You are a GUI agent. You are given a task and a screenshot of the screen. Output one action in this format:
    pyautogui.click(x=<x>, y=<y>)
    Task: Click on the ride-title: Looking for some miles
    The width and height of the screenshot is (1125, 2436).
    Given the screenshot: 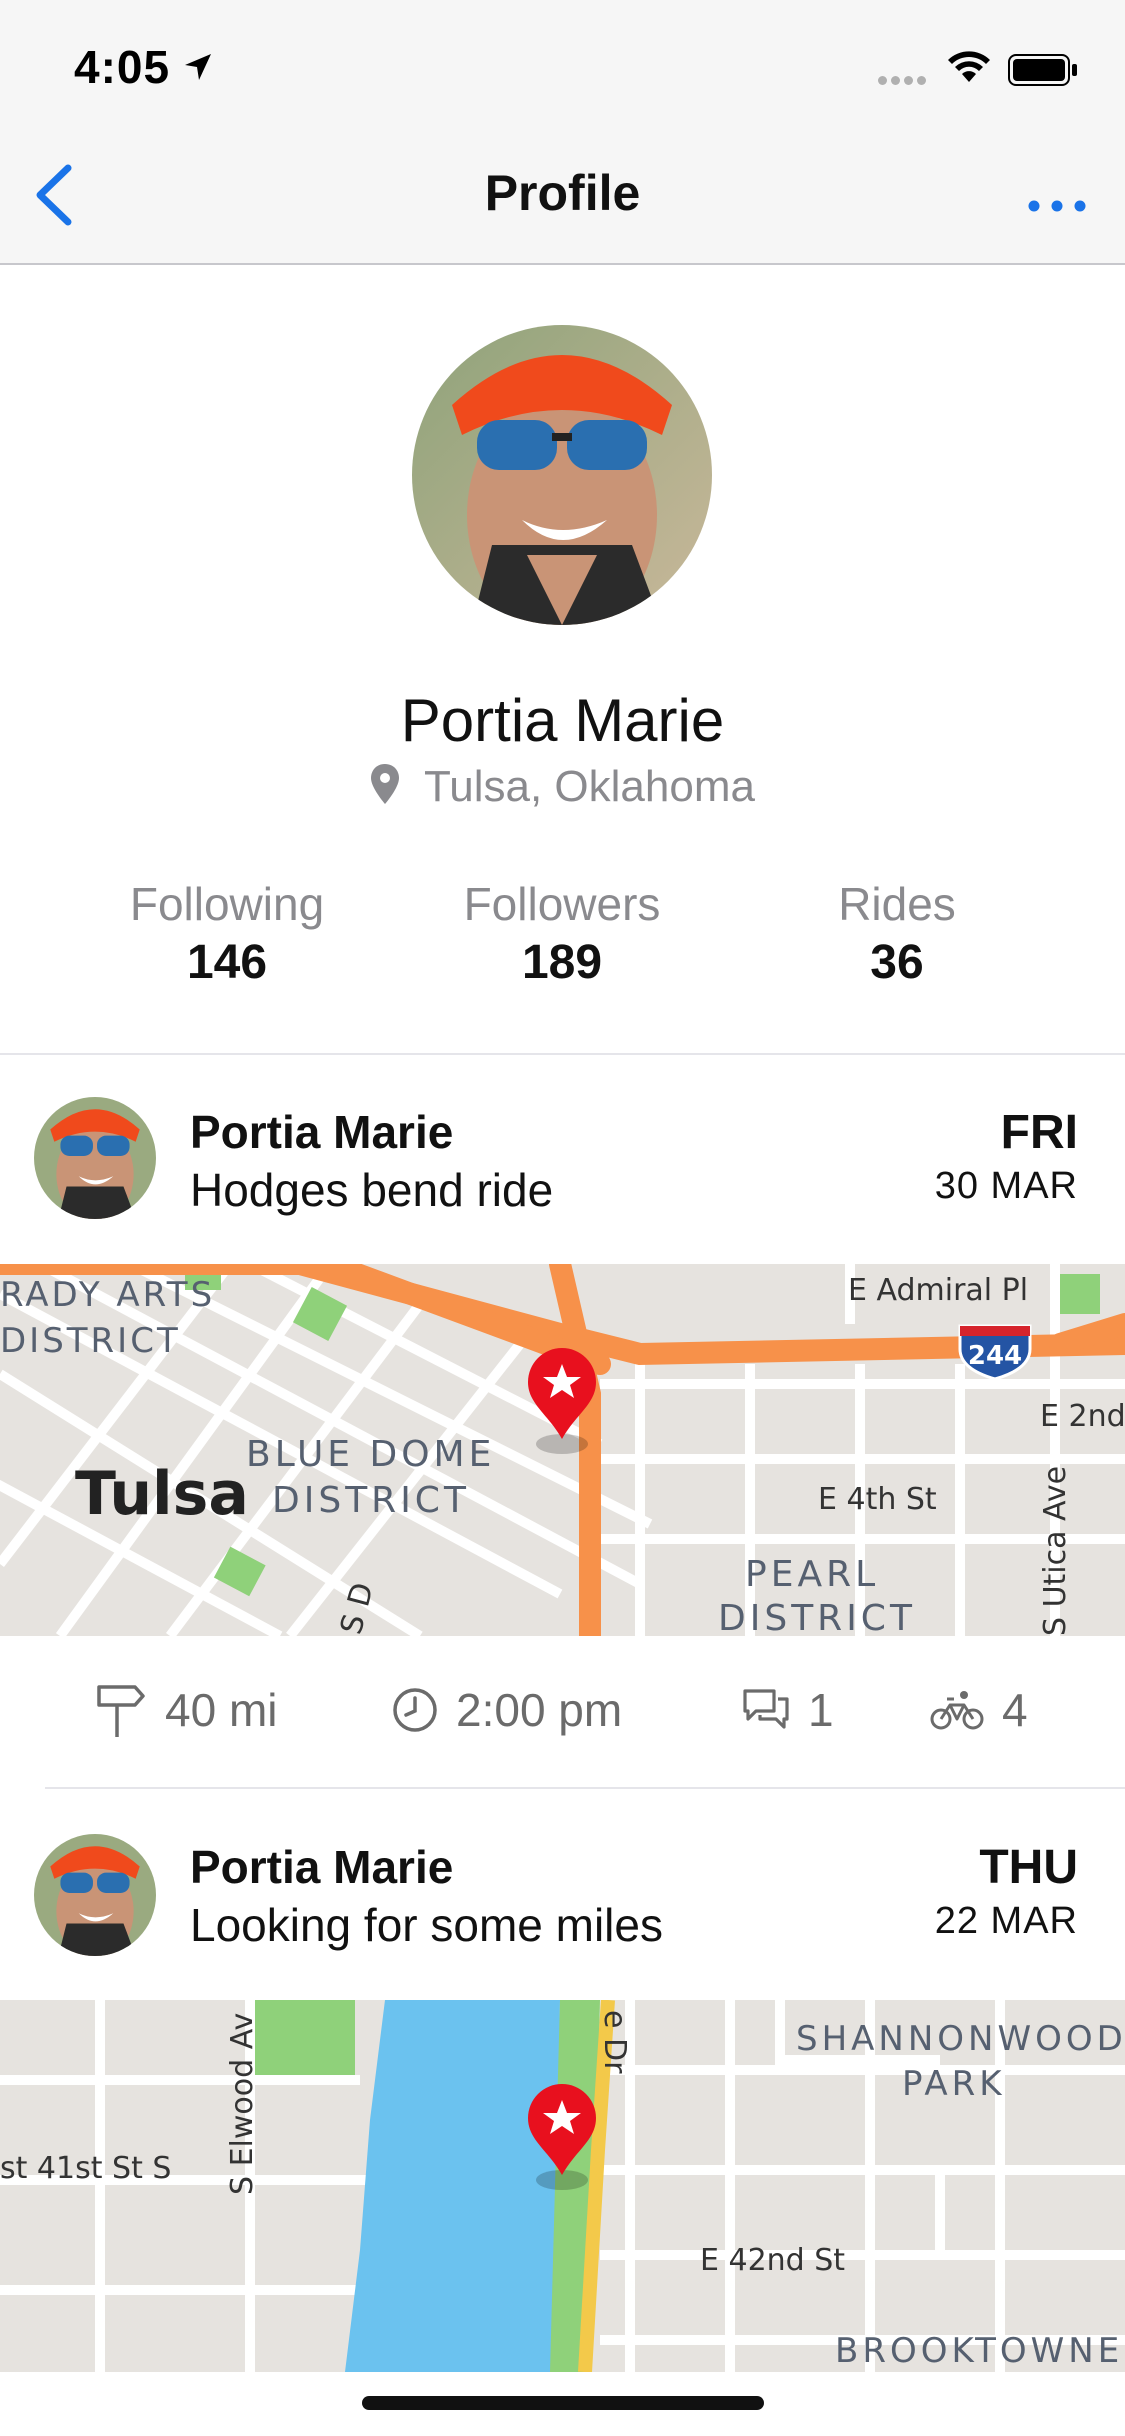 What is the action you would take?
    pyautogui.click(x=426, y=1925)
    